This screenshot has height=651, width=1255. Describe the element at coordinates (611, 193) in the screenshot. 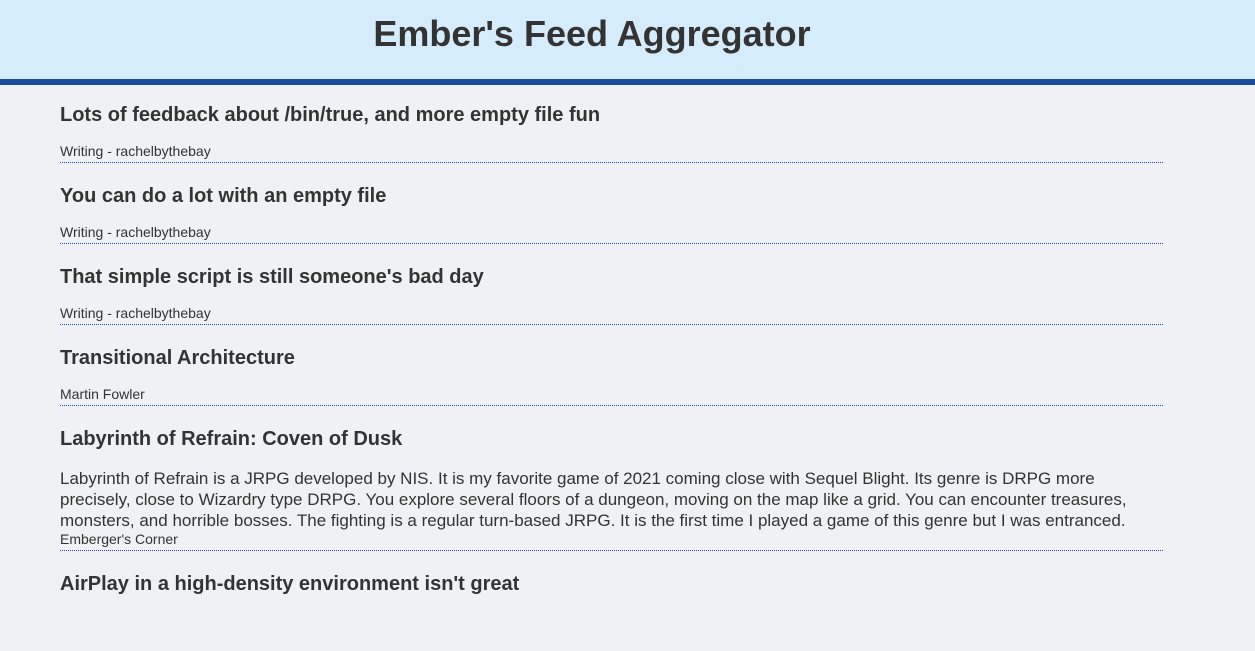

I see `entry-title-link: You can do a lot with an empty file` at that location.